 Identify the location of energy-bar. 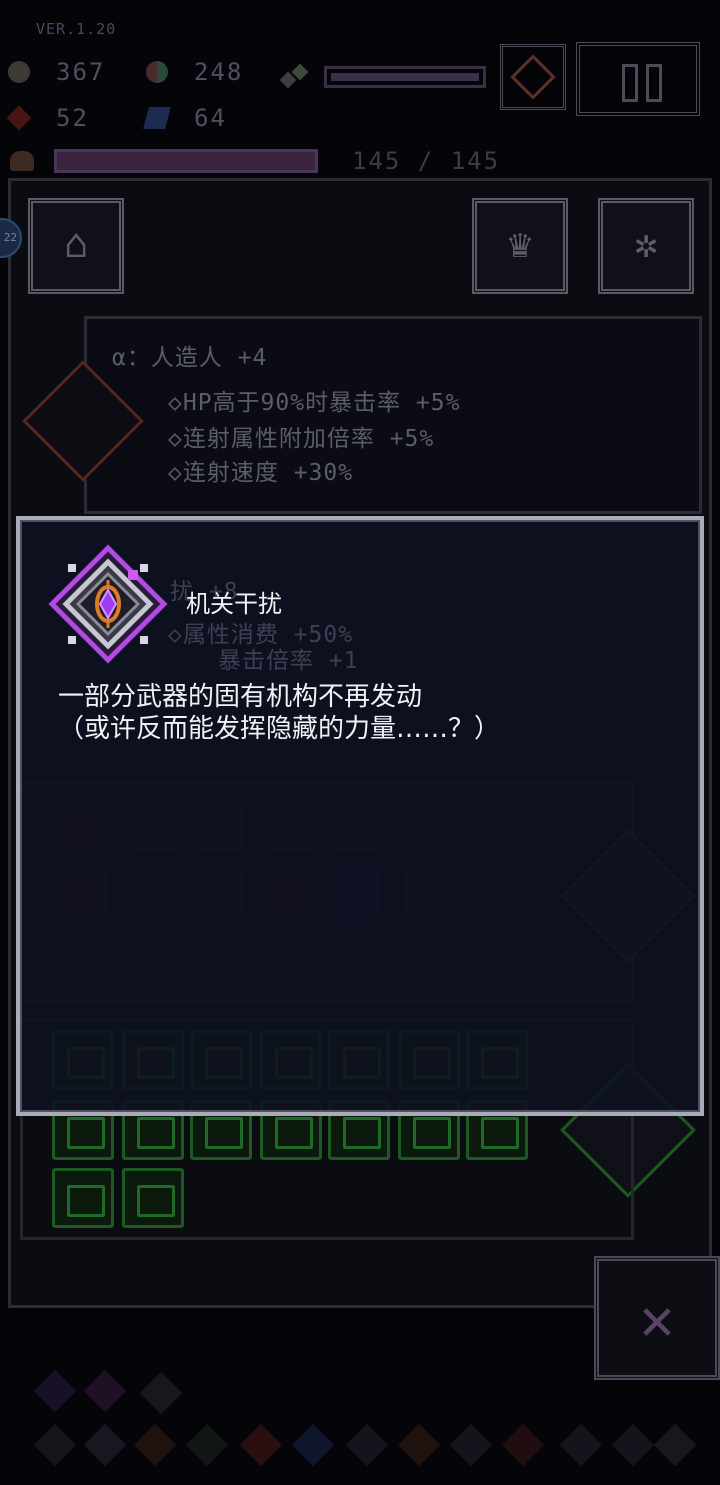
(405, 77).